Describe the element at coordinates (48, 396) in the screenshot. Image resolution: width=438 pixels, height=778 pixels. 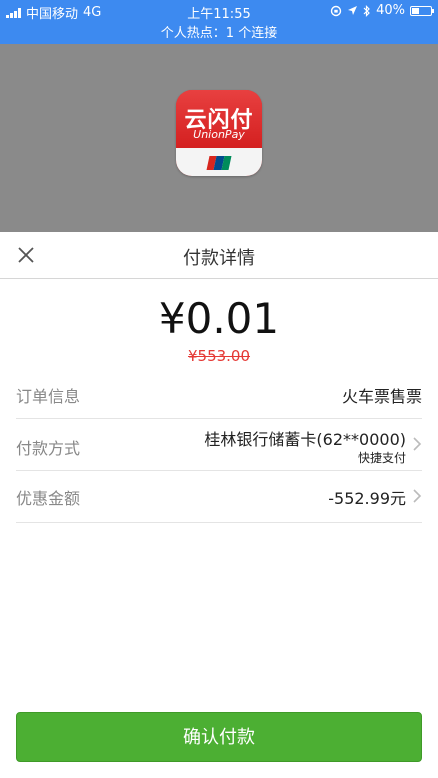
I see `order-info-label: 订单信息` at that location.